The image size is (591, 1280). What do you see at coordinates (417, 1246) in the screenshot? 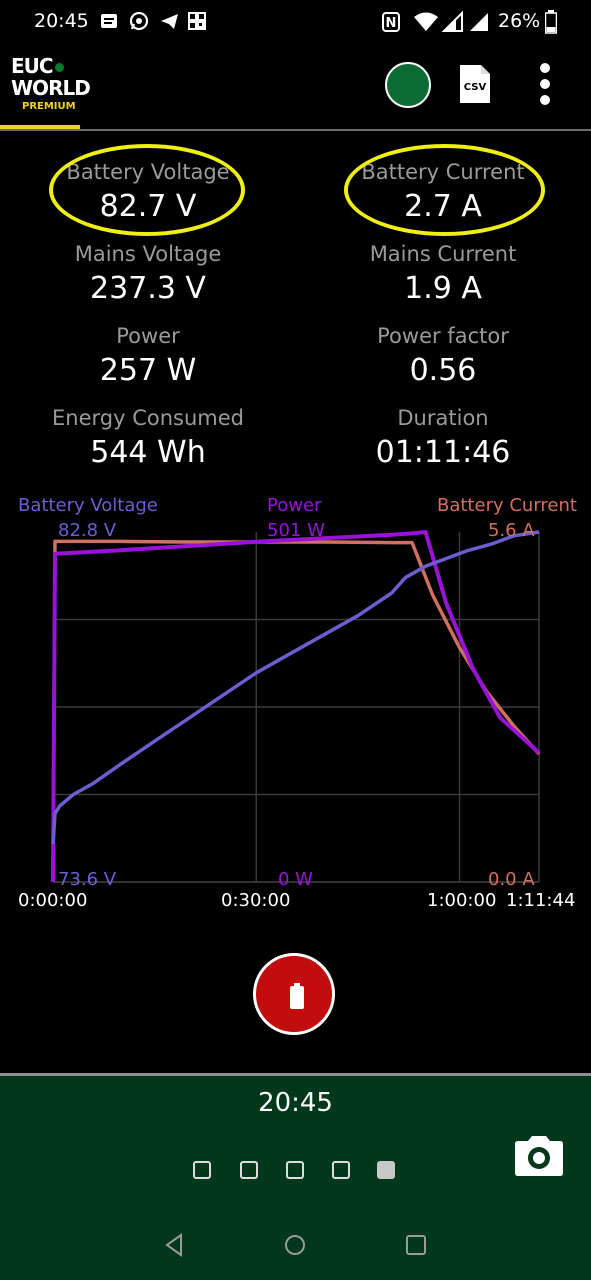
I see `recents-icon` at bounding box center [417, 1246].